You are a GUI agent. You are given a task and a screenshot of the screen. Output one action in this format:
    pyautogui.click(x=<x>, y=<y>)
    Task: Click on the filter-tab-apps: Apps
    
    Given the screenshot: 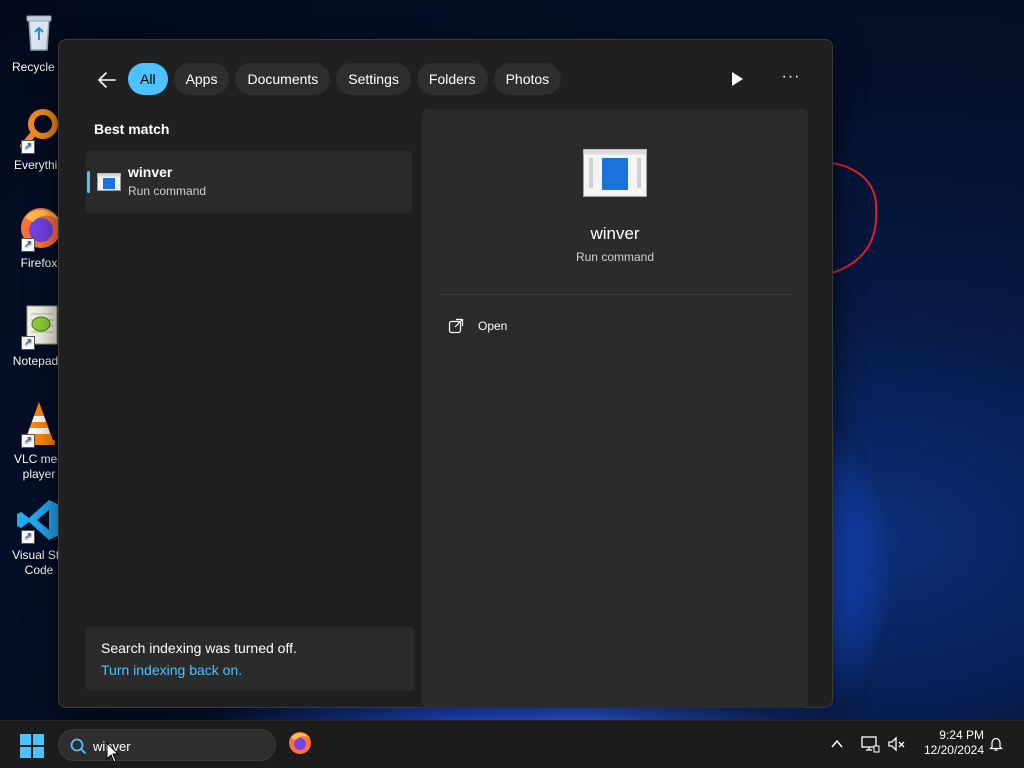 What is the action you would take?
    pyautogui.click(x=201, y=79)
    